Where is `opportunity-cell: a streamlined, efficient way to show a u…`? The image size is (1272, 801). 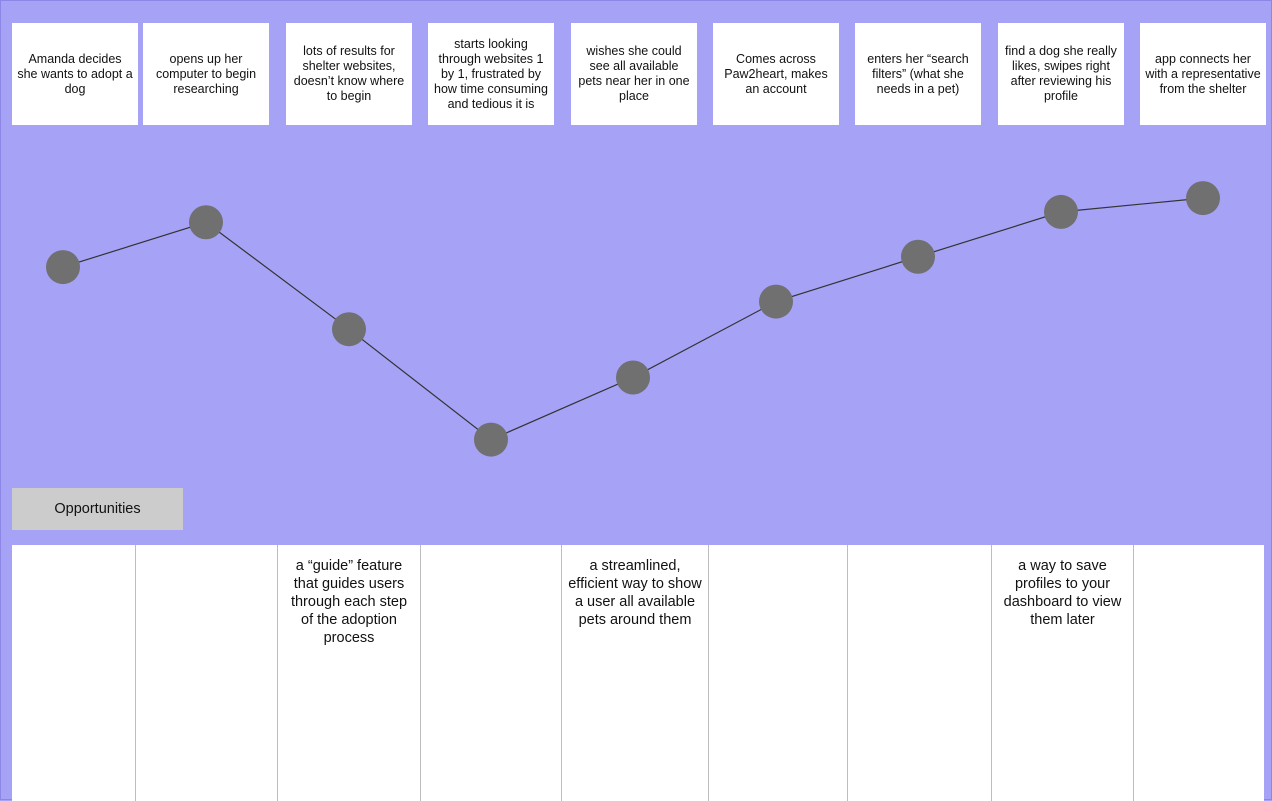
opportunity-cell: a streamlined, efficient way to show a u… is located at coordinates (635, 673).